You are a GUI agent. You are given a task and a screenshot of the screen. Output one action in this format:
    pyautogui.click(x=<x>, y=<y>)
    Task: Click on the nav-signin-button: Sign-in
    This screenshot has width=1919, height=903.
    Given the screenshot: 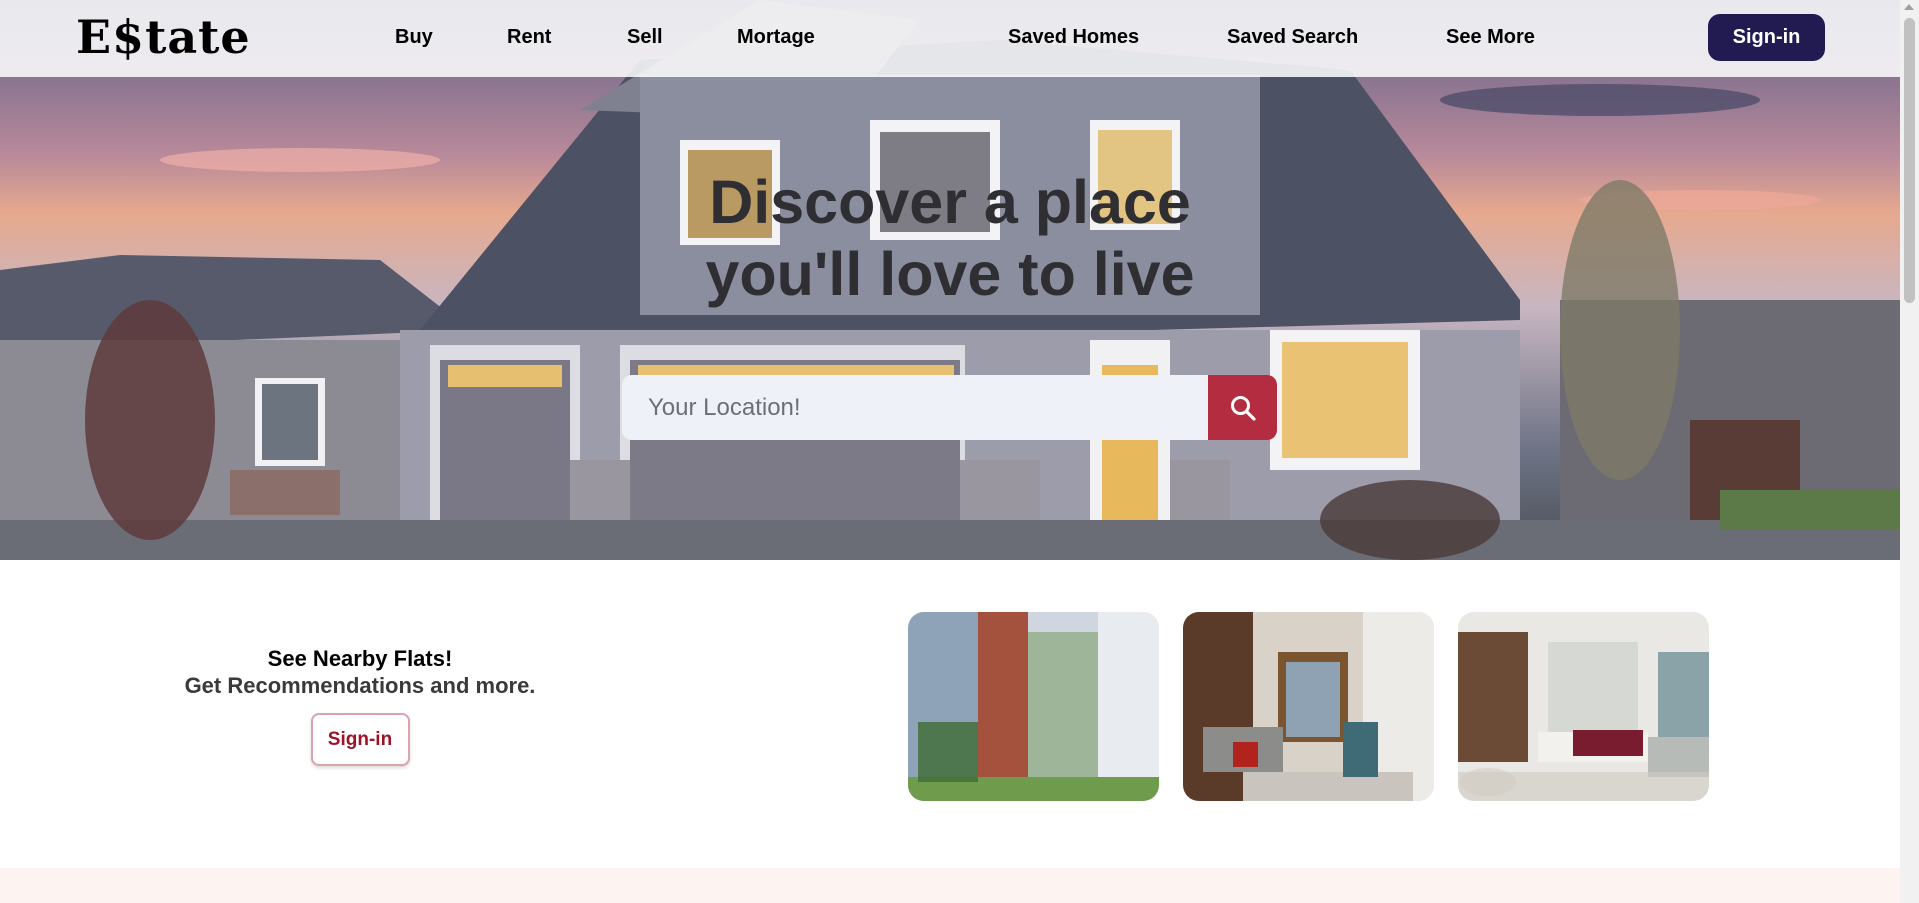 What is the action you would take?
    pyautogui.click(x=1766, y=37)
    